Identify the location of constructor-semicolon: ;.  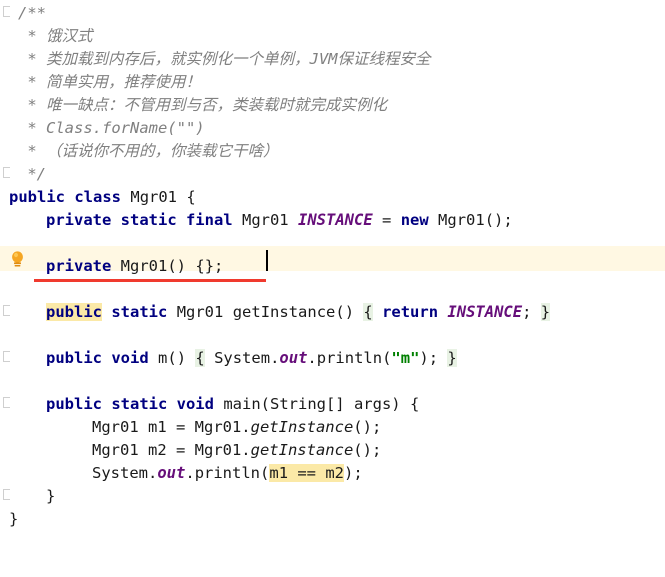
(219, 266).